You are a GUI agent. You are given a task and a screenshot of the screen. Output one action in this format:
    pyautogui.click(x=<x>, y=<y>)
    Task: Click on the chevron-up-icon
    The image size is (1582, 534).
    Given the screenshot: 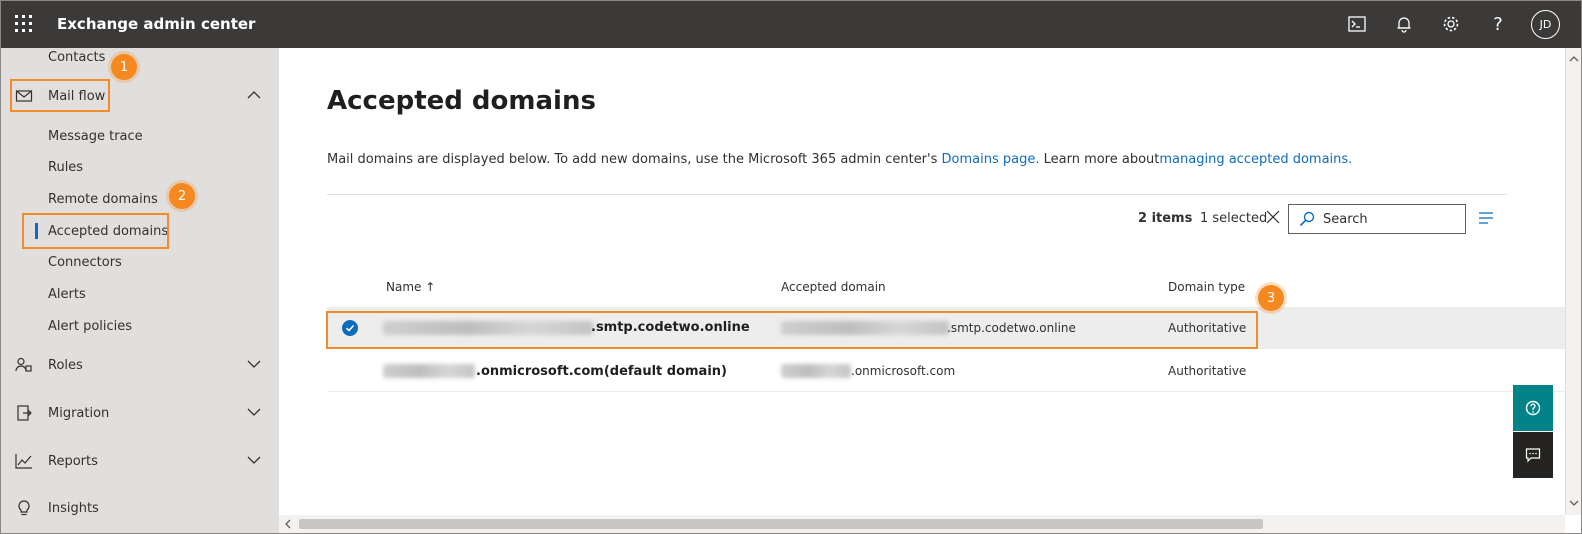 What is the action you would take?
    pyautogui.click(x=254, y=95)
    